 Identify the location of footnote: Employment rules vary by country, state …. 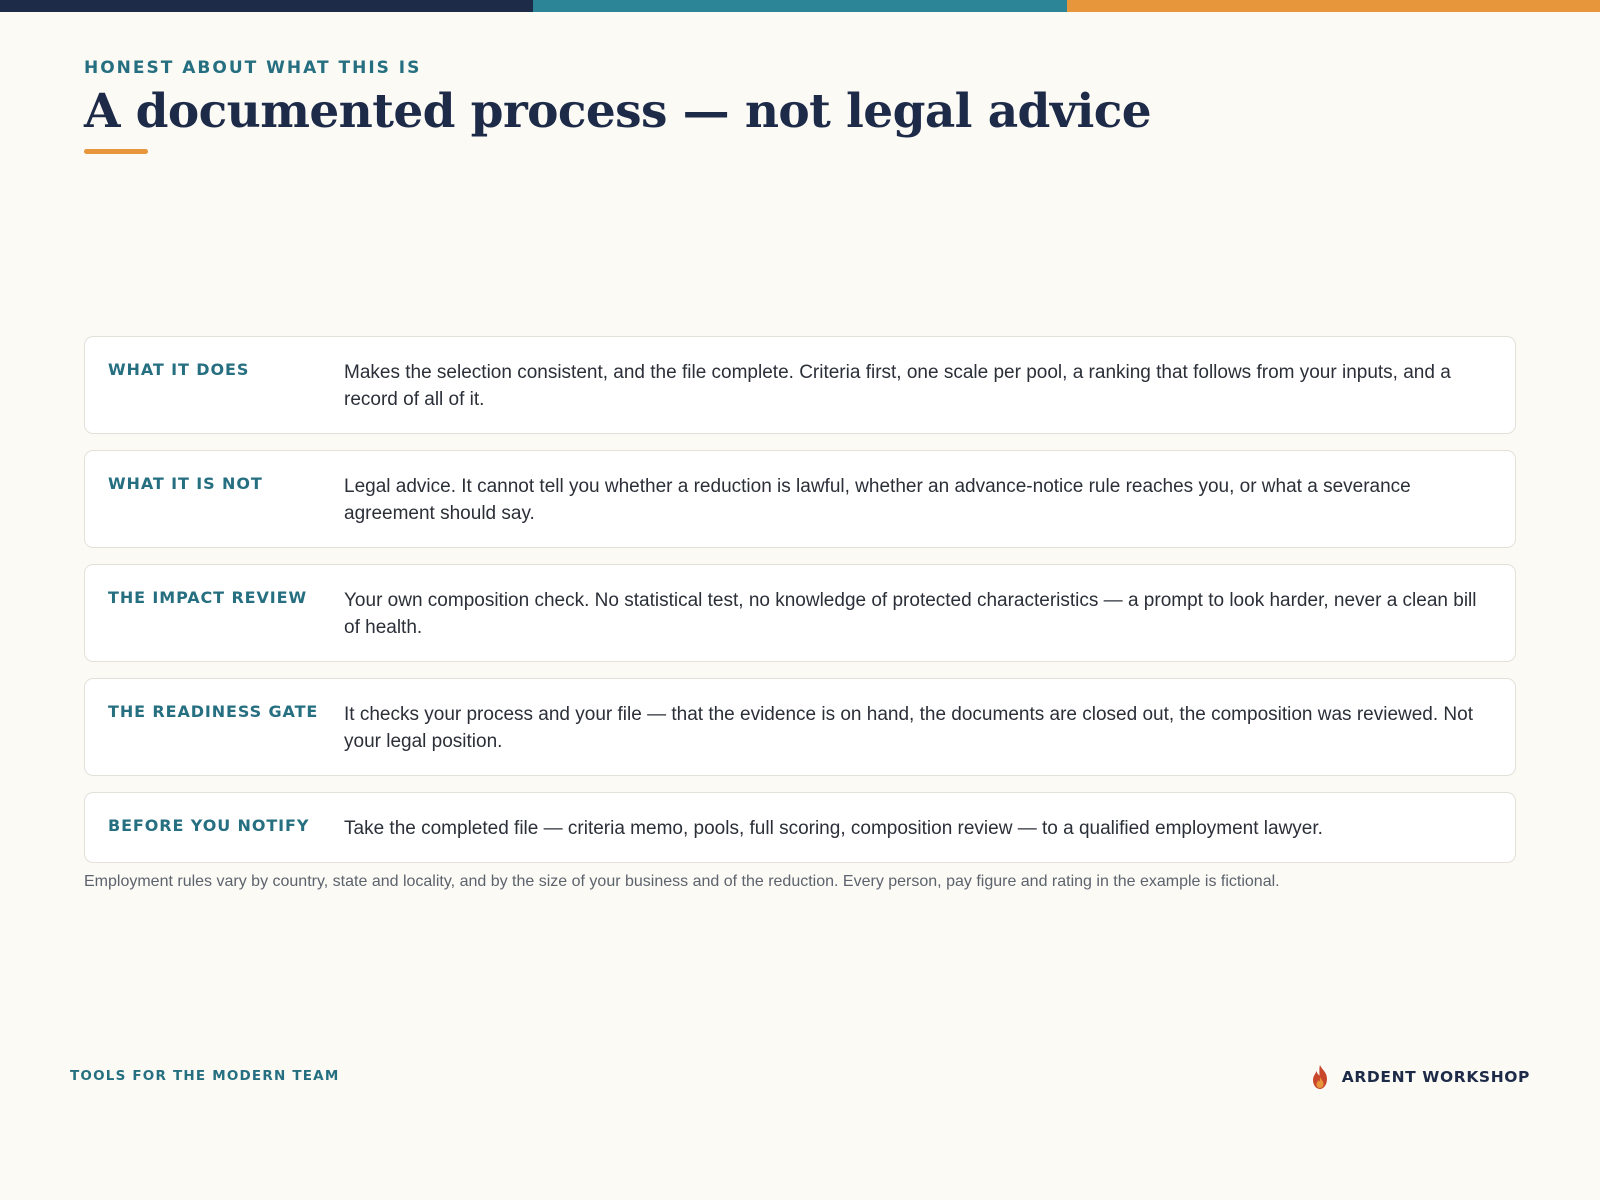
(682, 881).